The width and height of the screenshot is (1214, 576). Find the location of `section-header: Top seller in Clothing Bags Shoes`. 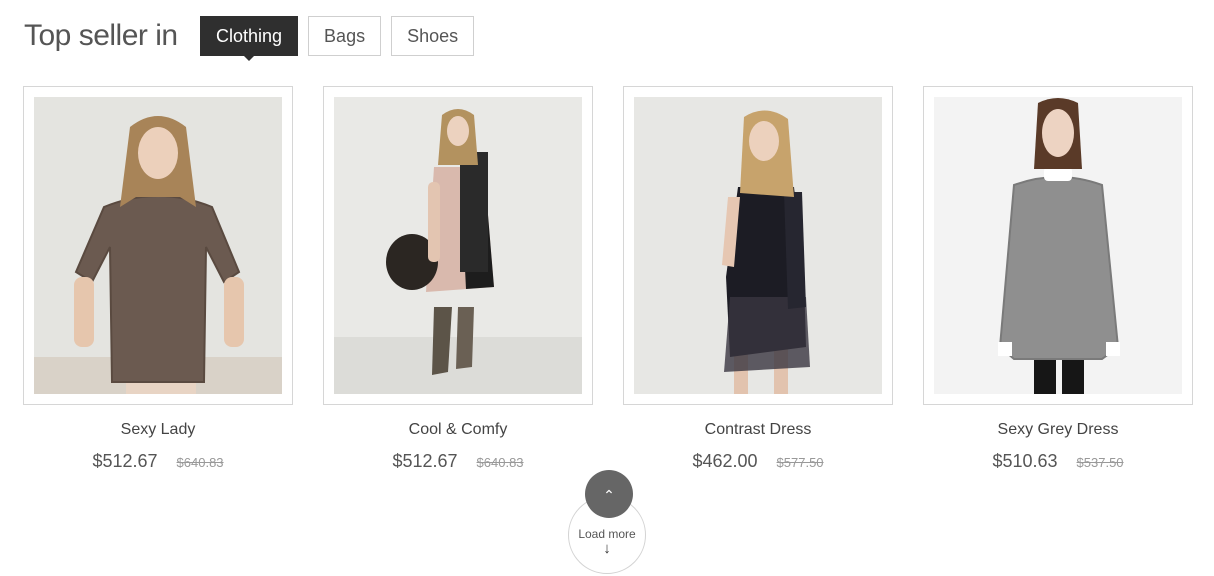

section-header: Top seller in Clothing Bags Shoes is located at coordinates (249, 38).